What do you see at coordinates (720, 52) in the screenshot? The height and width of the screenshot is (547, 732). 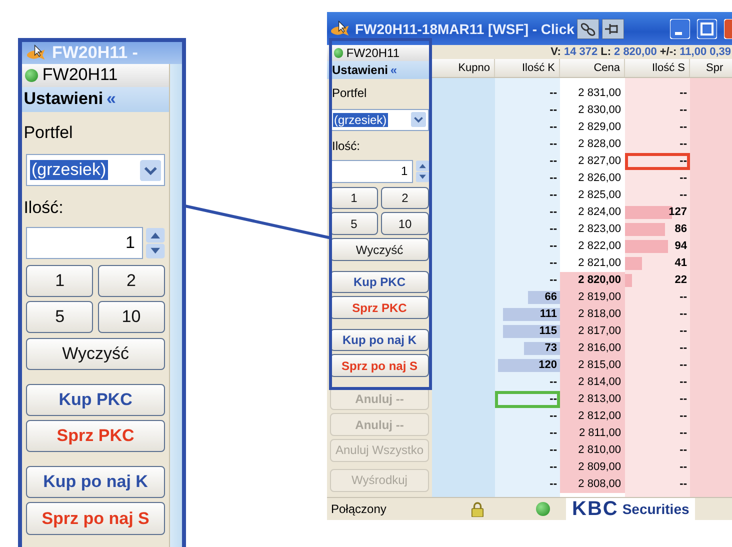 I see `stat-value: 0,39` at bounding box center [720, 52].